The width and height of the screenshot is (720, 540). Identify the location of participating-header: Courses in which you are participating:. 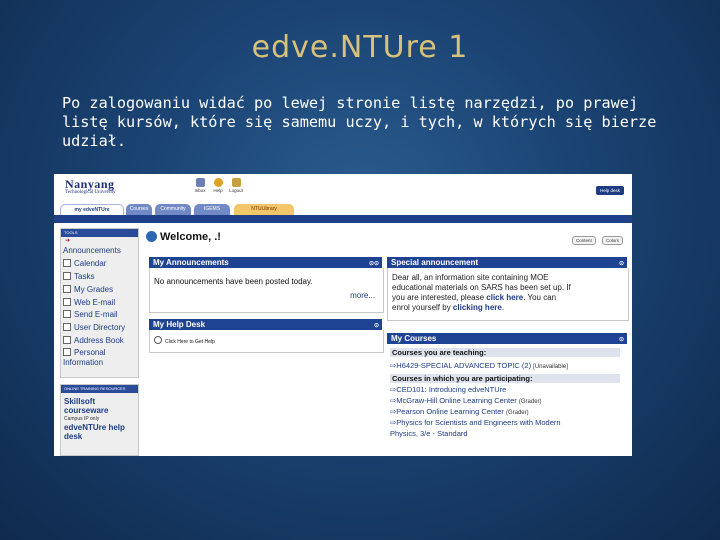
(505, 378).